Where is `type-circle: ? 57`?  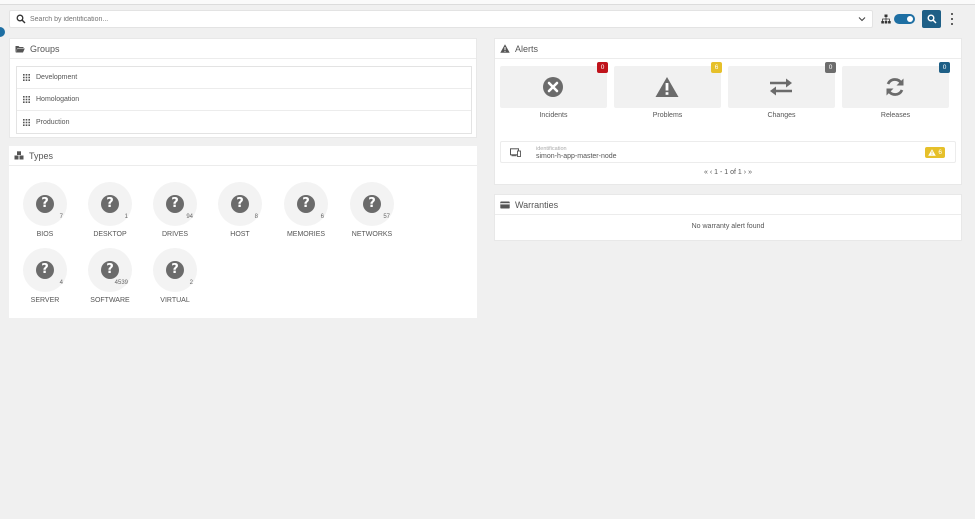 type-circle: ? 57 is located at coordinates (372, 204).